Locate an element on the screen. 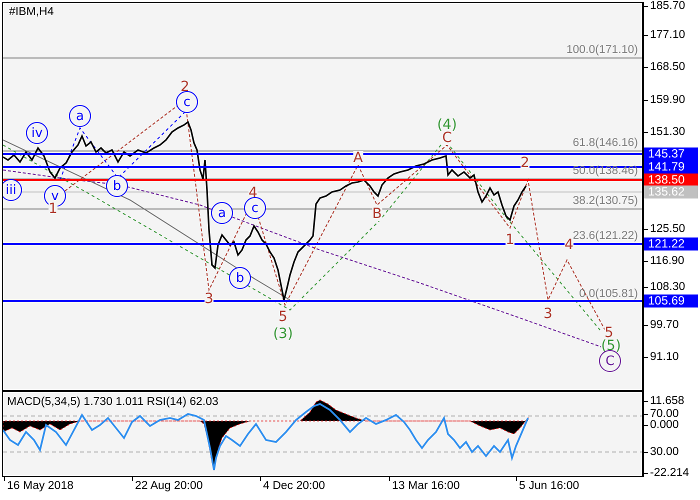  indicator-axis-label: 70.00 is located at coordinates (661, 414).